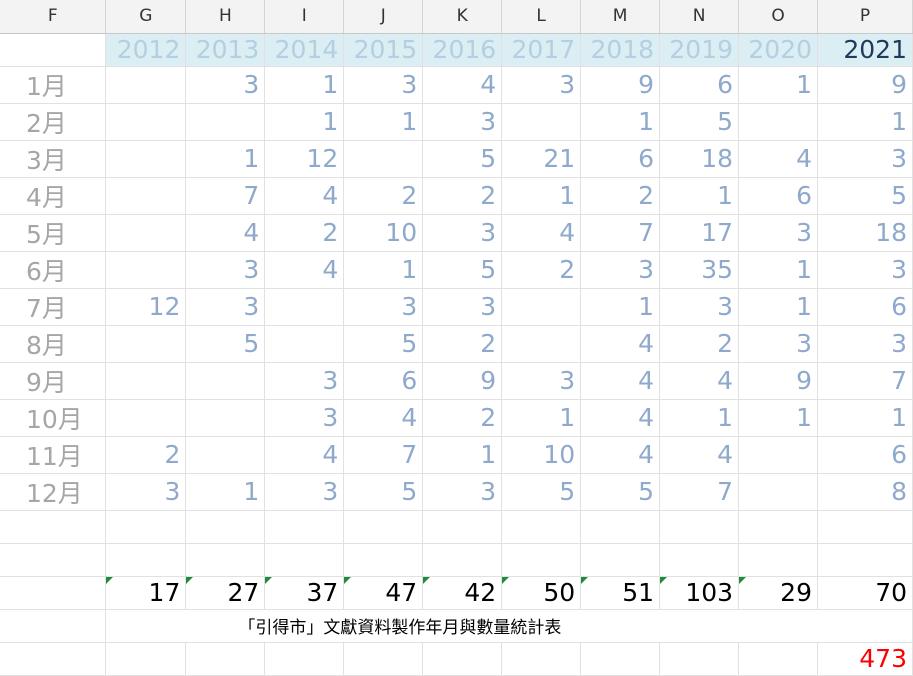 The height and width of the screenshot is (676, 913). What do you see at coordinates (53, 85) in the screenshot?
I see `month-label-cell: 1月` at bounding box center [53, 85].